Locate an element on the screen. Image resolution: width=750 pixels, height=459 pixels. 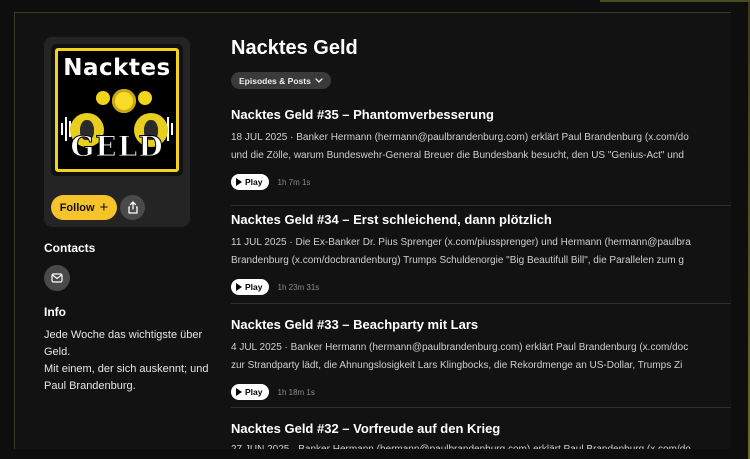
share-button is located at coordinates (132, 207).